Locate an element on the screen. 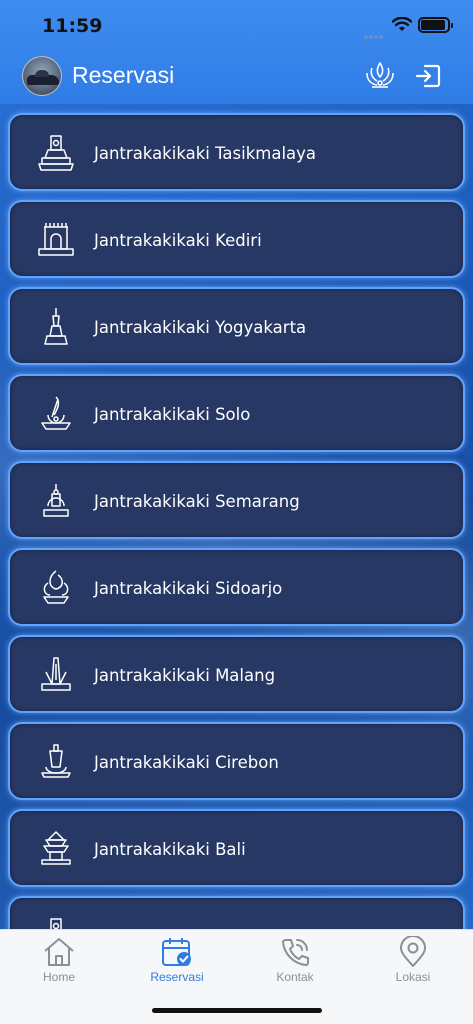  location-card: Jantrakakikaki Cirebon is located at coordinates (236, 761).